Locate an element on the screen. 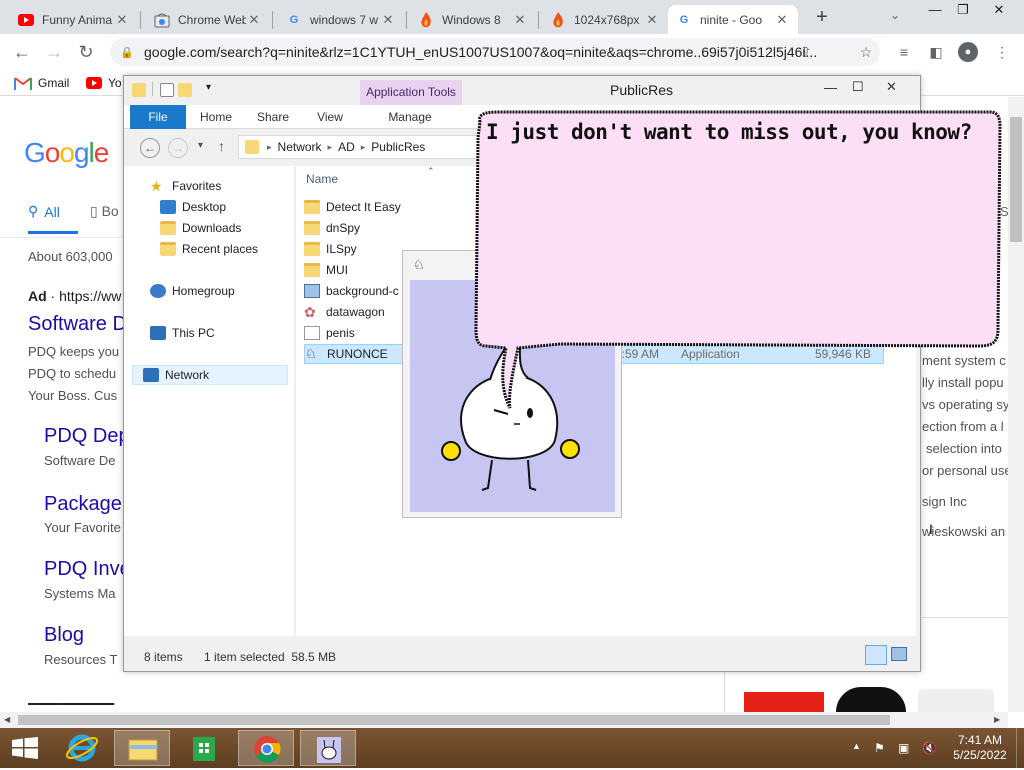 The height and width of the screenshot is (770, 1024). browser-tab: Windows 8 ✕ is located at coordinates (473, 19).